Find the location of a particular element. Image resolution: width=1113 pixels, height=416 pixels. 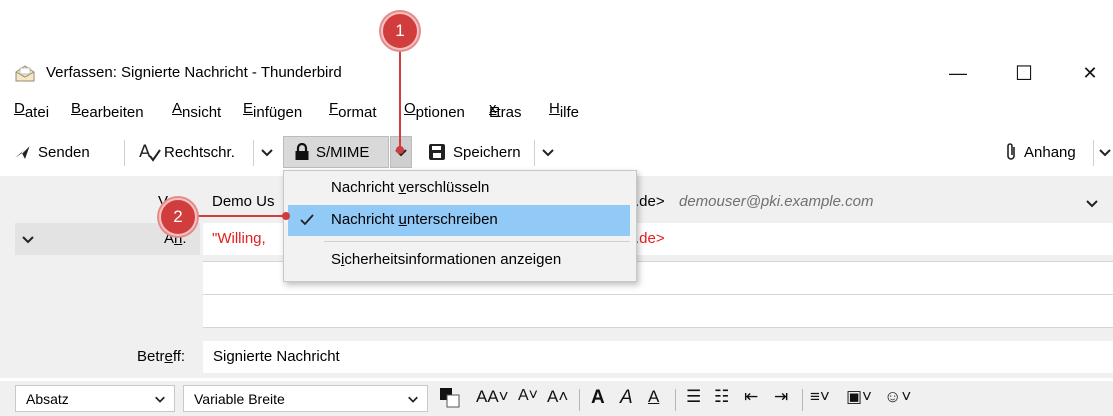

callout-1-badge: 1 is located at coordinates (400, 31).